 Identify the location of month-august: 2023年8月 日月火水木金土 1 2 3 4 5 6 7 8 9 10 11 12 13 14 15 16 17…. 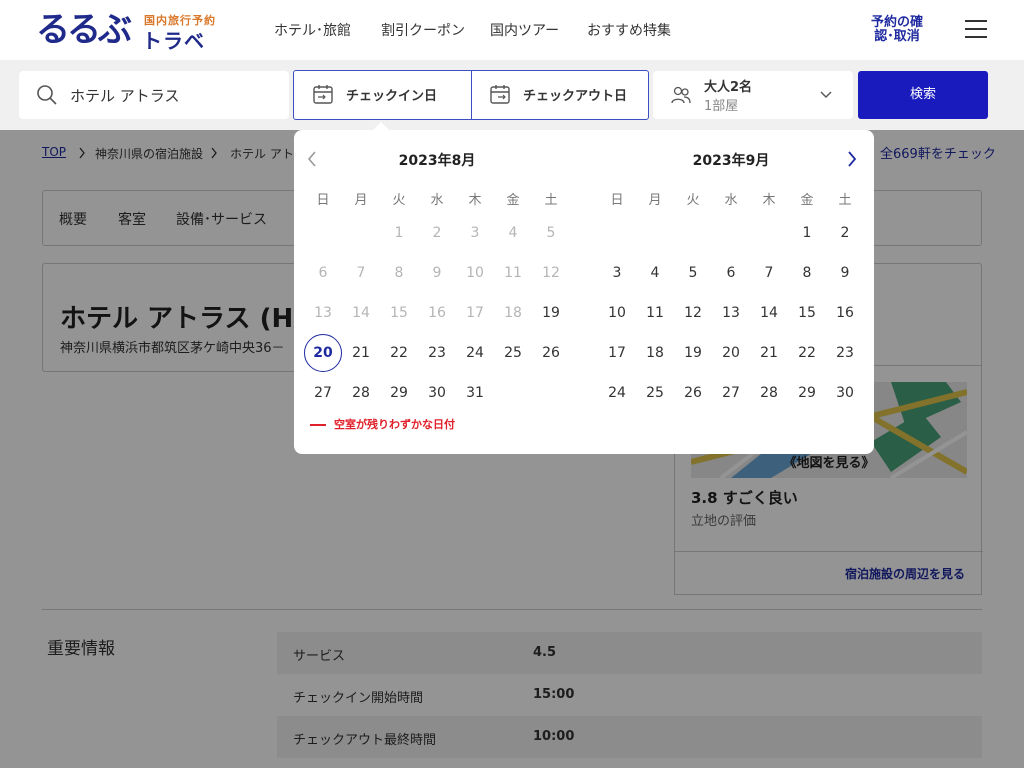
(437, 280).